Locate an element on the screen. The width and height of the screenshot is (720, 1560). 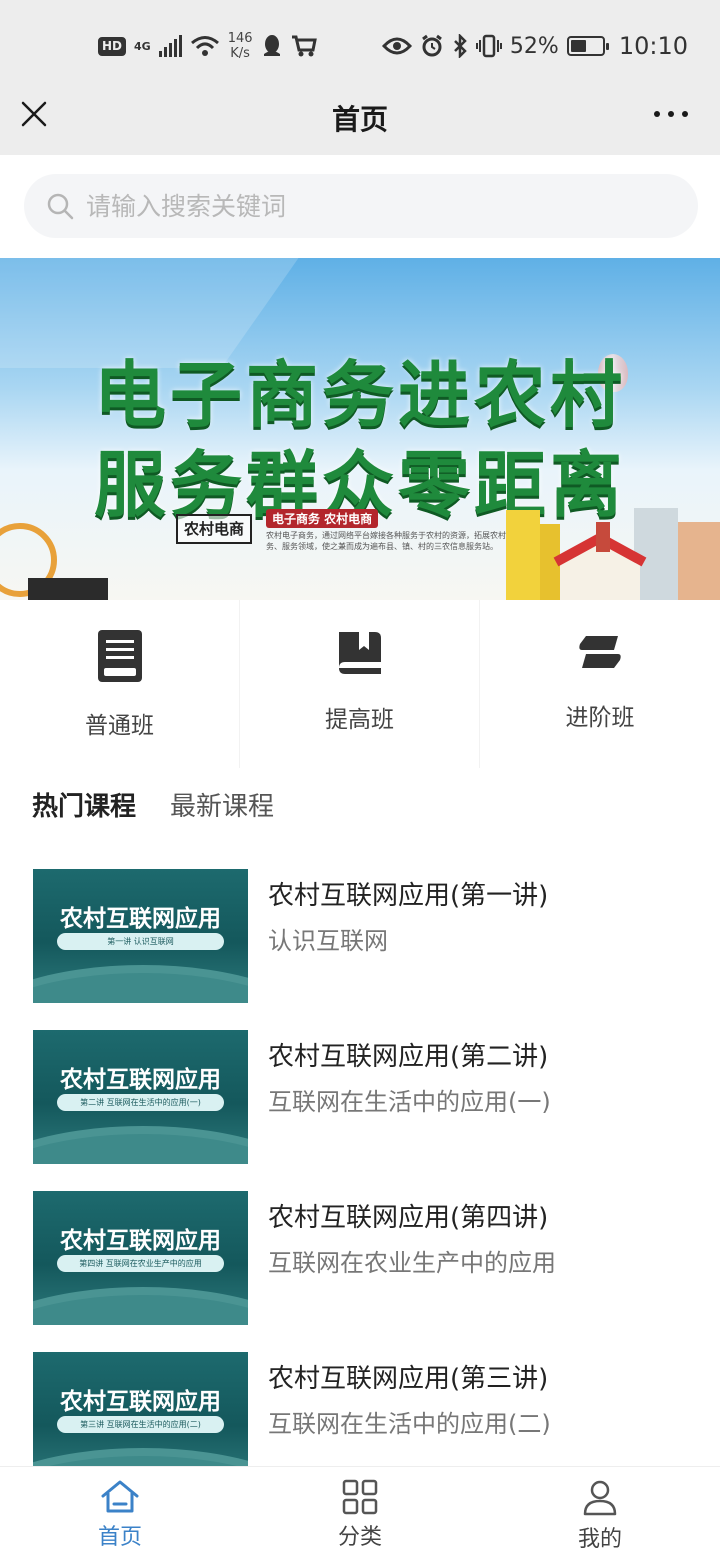
course-title: 农村互联网应用(第三讲) is located at coordinates (408, 1379).